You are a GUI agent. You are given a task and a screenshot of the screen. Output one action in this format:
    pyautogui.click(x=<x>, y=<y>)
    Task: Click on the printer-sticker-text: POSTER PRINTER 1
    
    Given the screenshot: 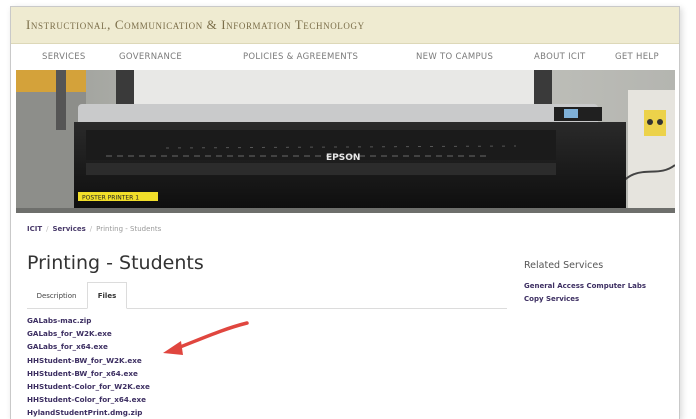 What is the action you would take?
    pyautogui.click(x=110, y=198)
    